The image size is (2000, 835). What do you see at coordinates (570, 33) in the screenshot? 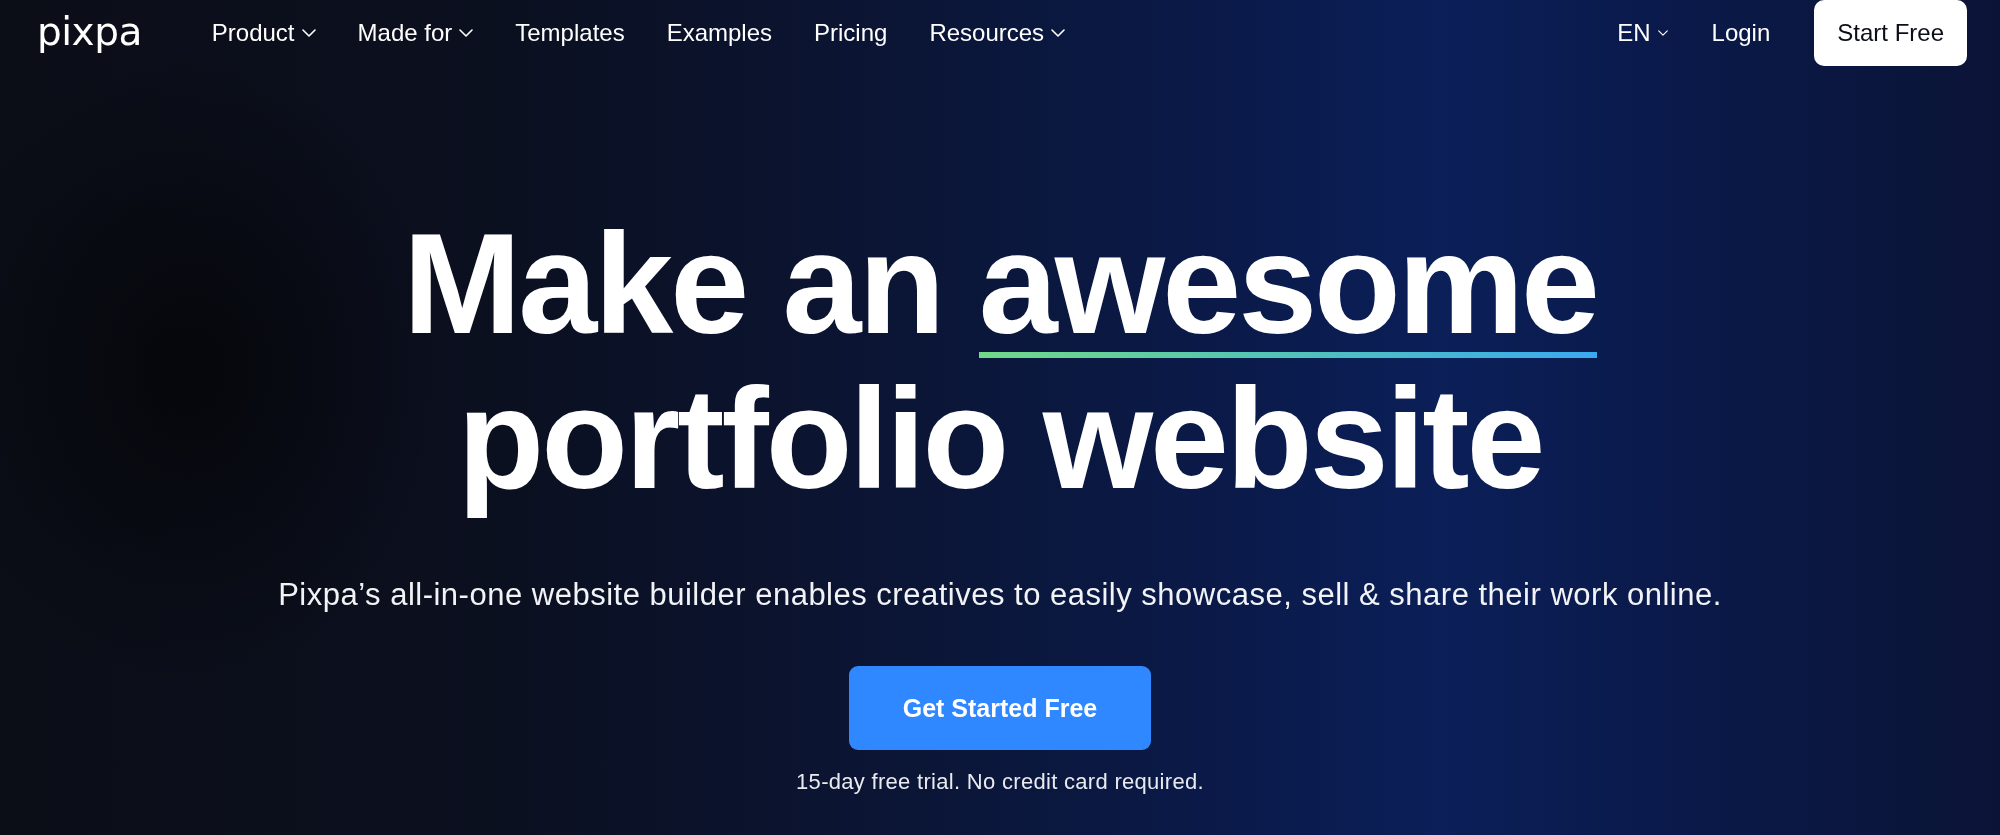
I see `nav-link: Templates` at bounding box center [570, 33].